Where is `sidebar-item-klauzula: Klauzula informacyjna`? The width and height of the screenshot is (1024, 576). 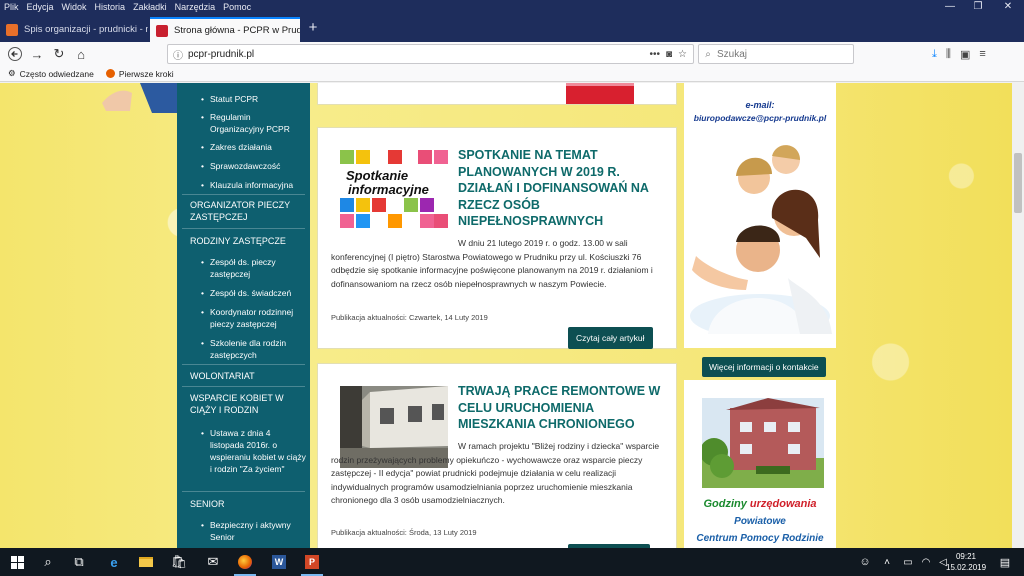 sidebar-item-klauzula: Klauzula informacyjna is located at coordinates (253, 185).